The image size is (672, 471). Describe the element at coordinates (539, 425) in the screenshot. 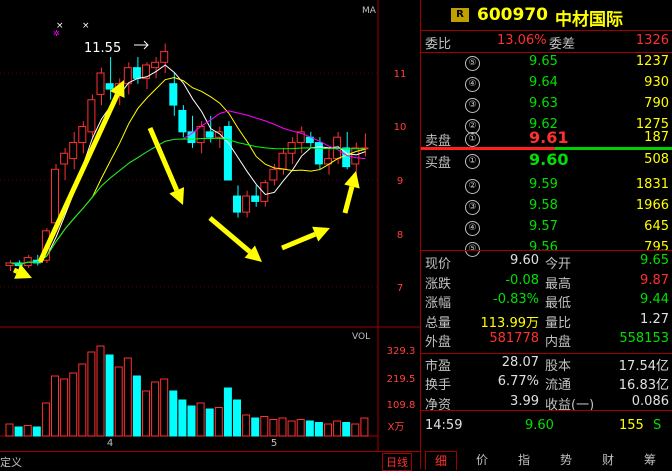

I see `tick-price: 9.60` at that location.